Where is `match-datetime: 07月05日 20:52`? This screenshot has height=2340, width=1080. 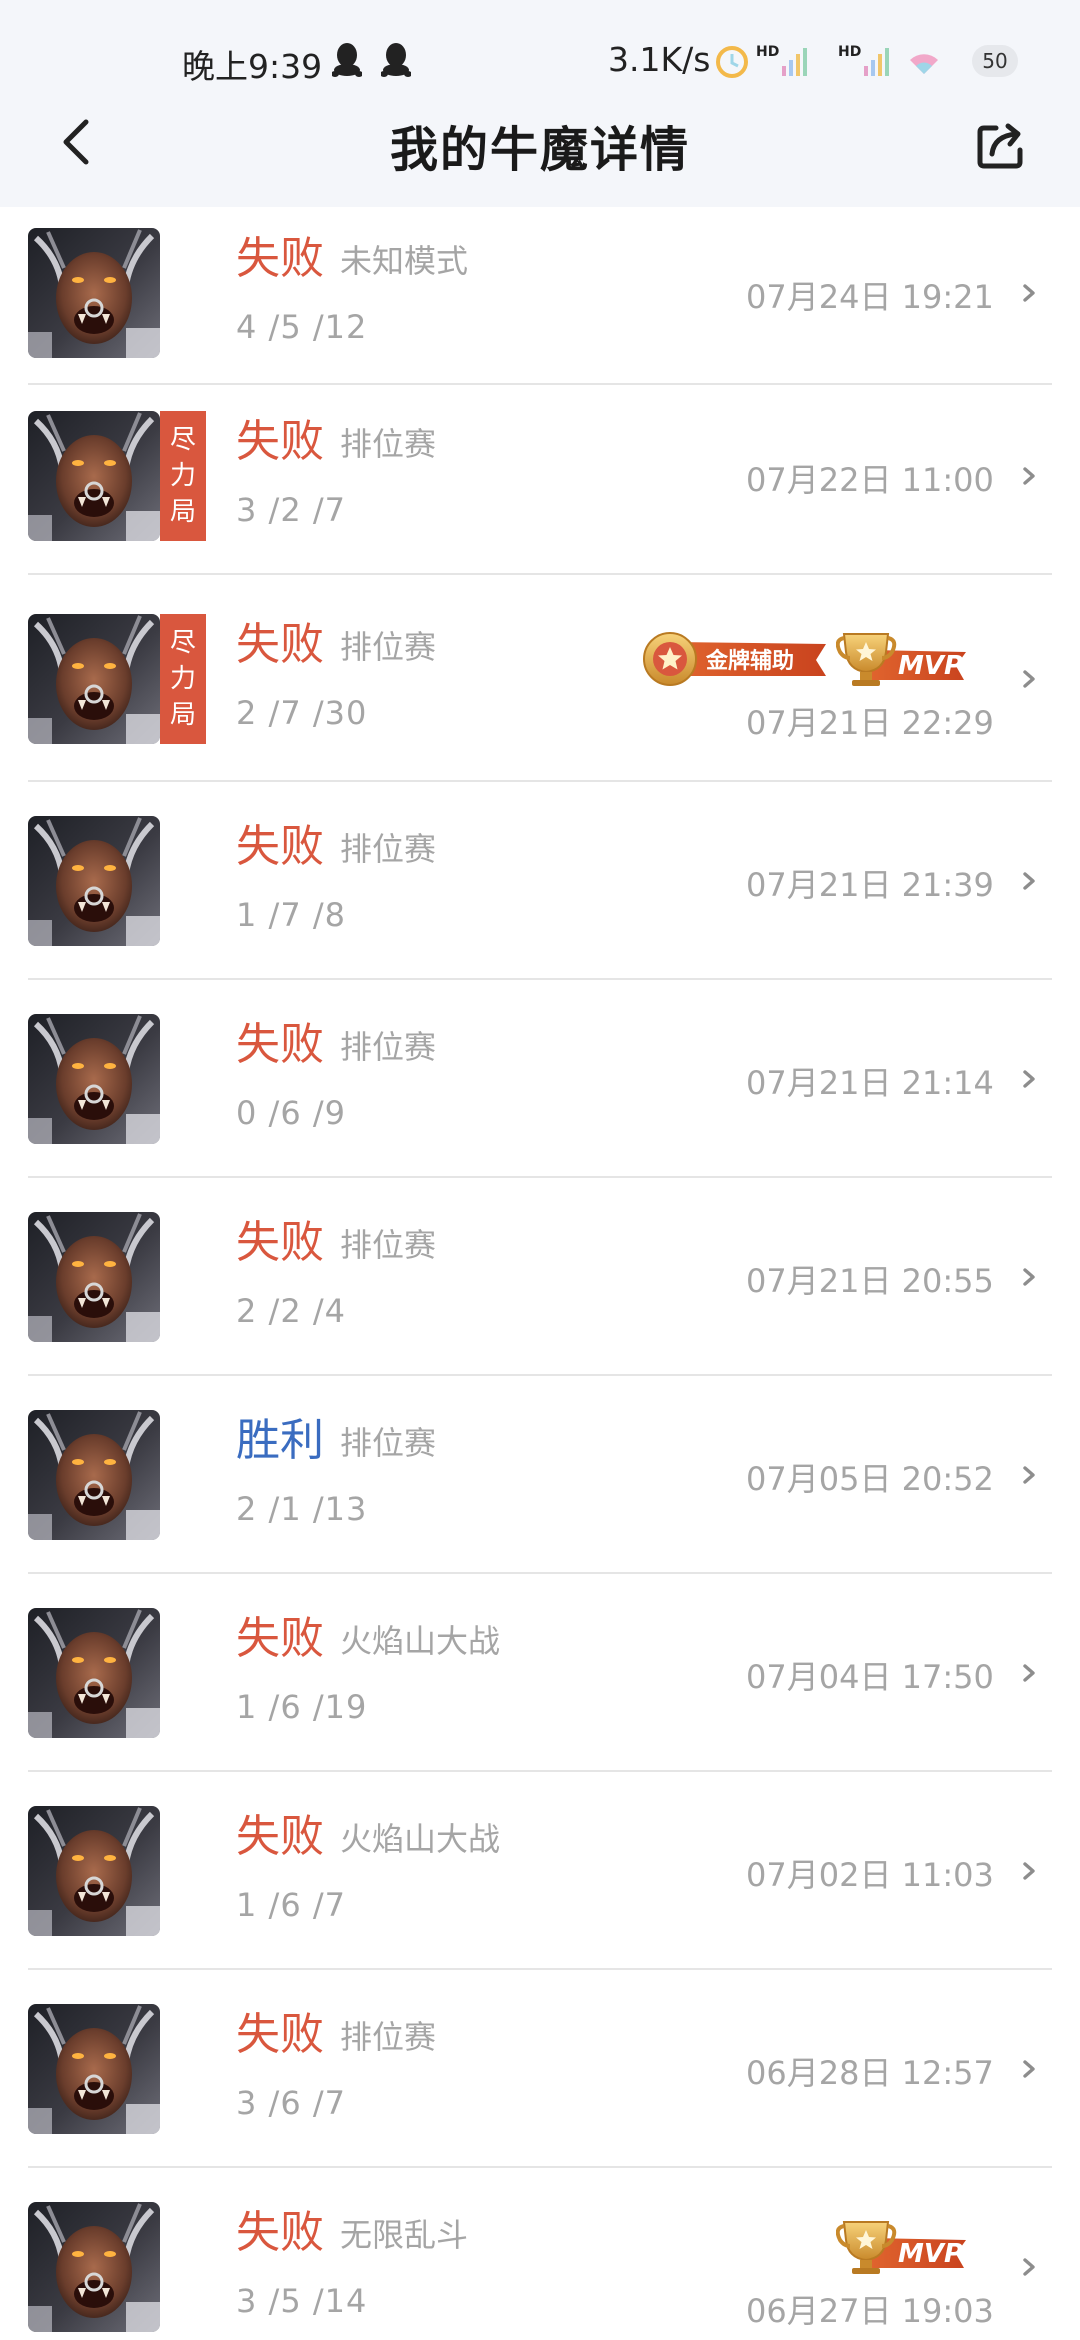 match-datetime: 07月05日 20:52 is located at coordinates (870, 1479).